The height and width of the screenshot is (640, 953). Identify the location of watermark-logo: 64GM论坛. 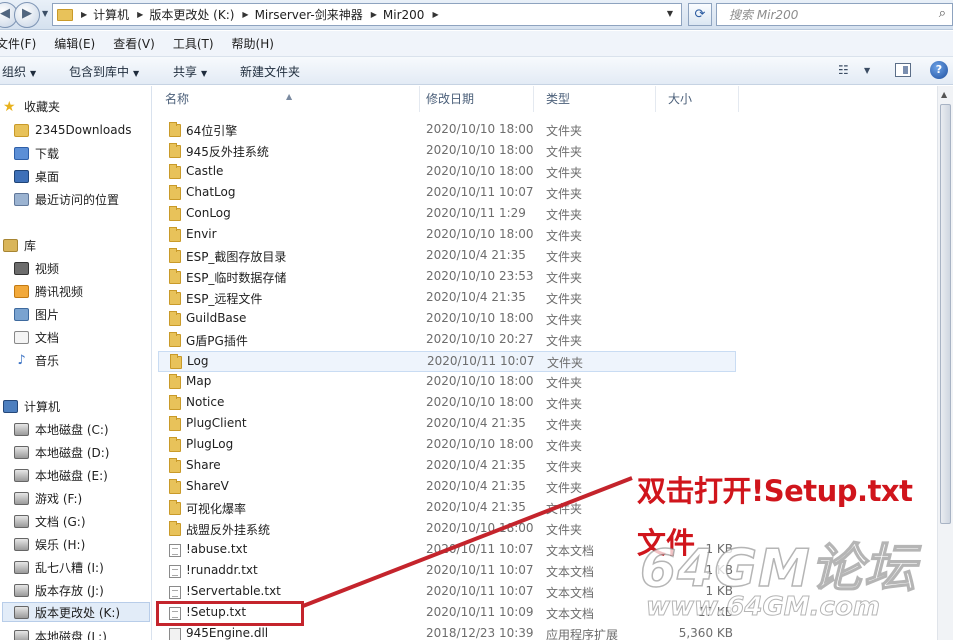
(778, 569).